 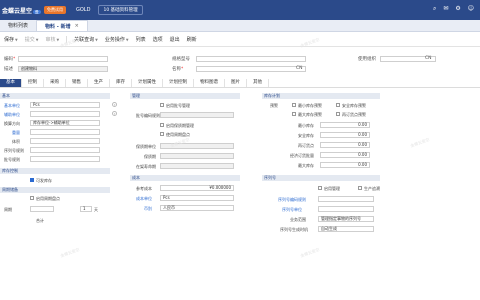 I want to click on subtab-plan-control: 计划控制, so click(x=178, y=83).